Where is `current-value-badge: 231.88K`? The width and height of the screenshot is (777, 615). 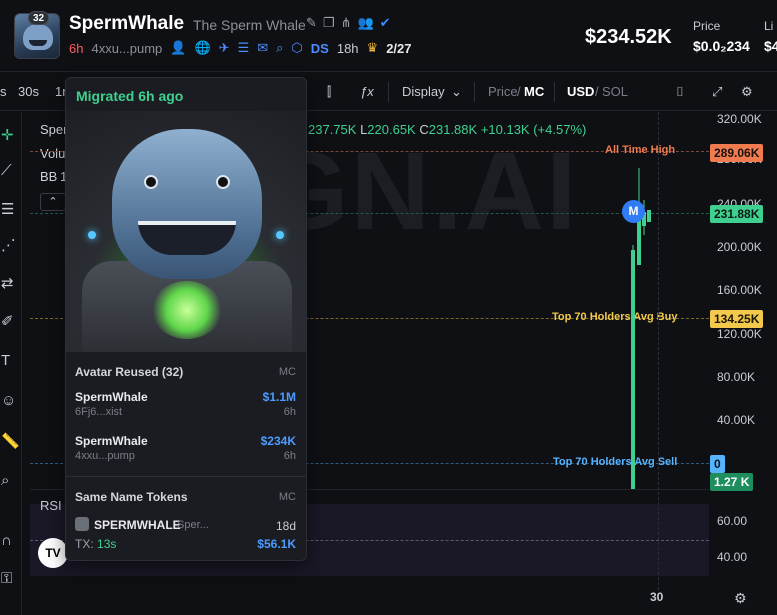 current-value-badge: 231.88K is located at coordinates (737, 214).